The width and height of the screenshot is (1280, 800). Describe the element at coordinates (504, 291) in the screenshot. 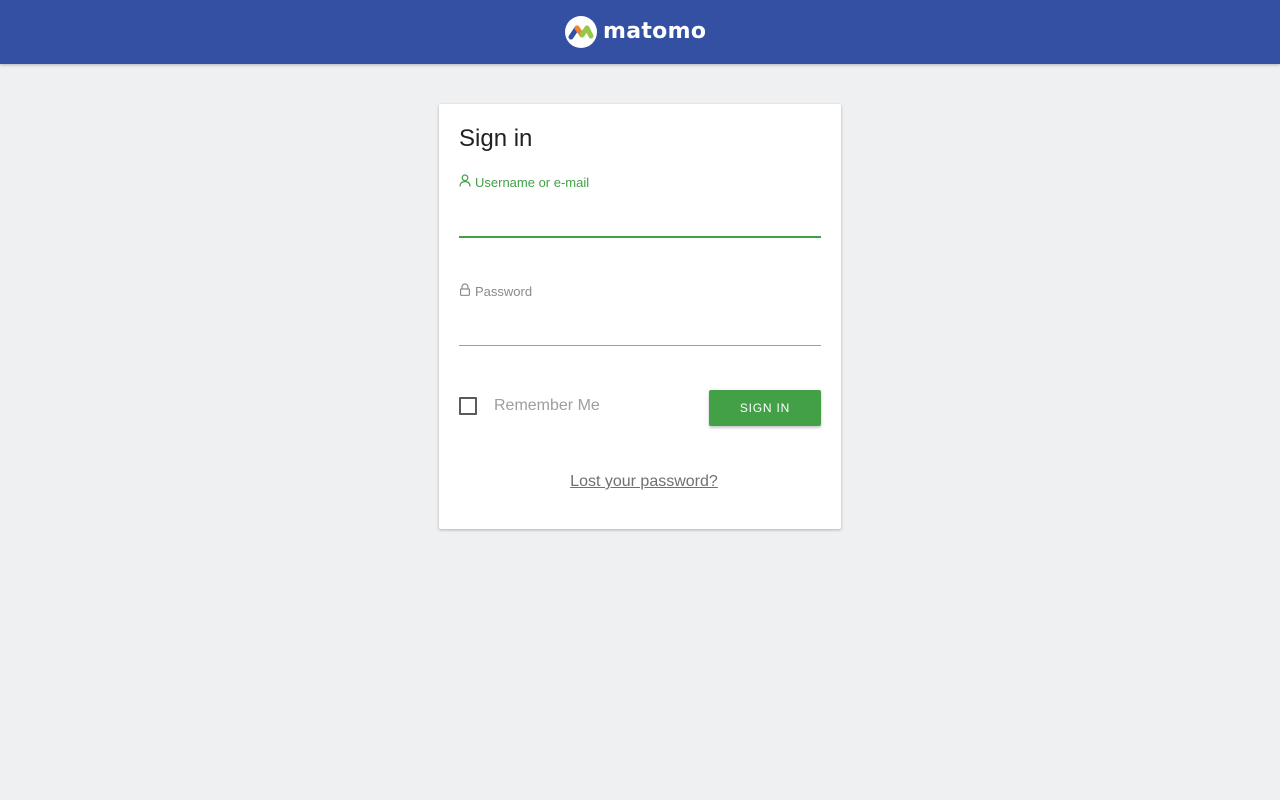

I see `password-label-text: Password` at that location.